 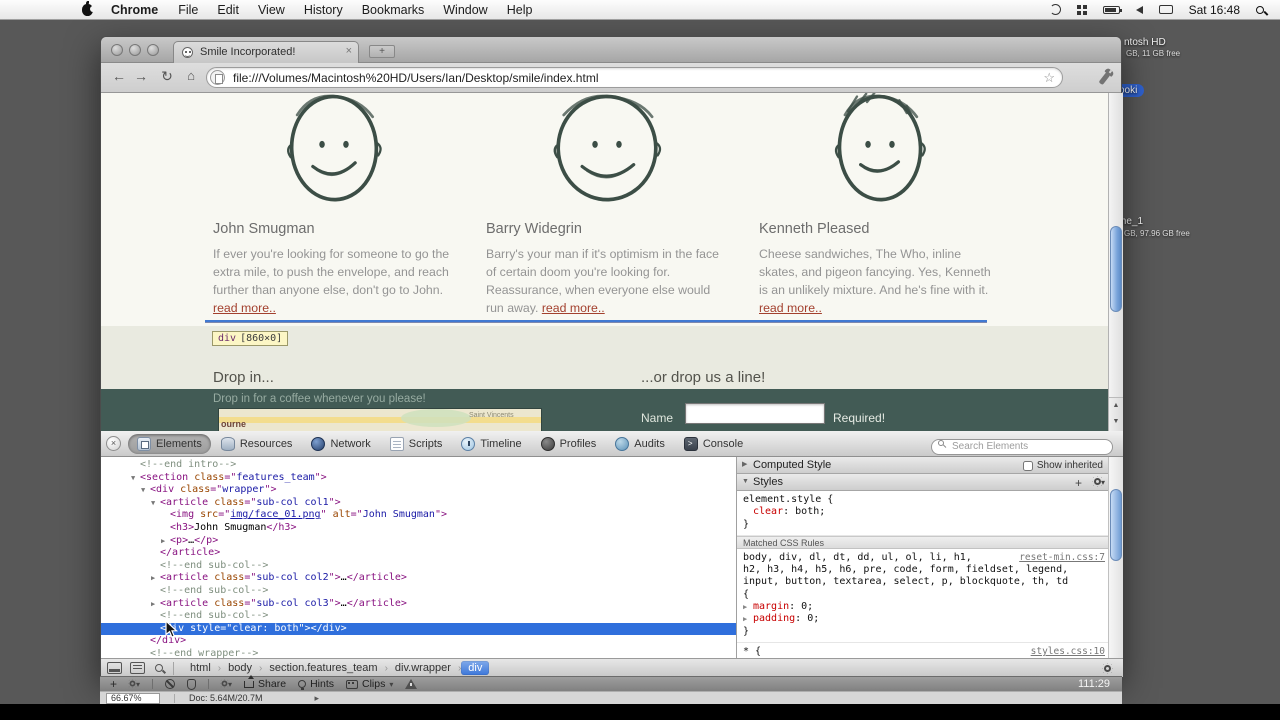 I want to click on dom-tree-row: </div>, so click(x=418, y=641).